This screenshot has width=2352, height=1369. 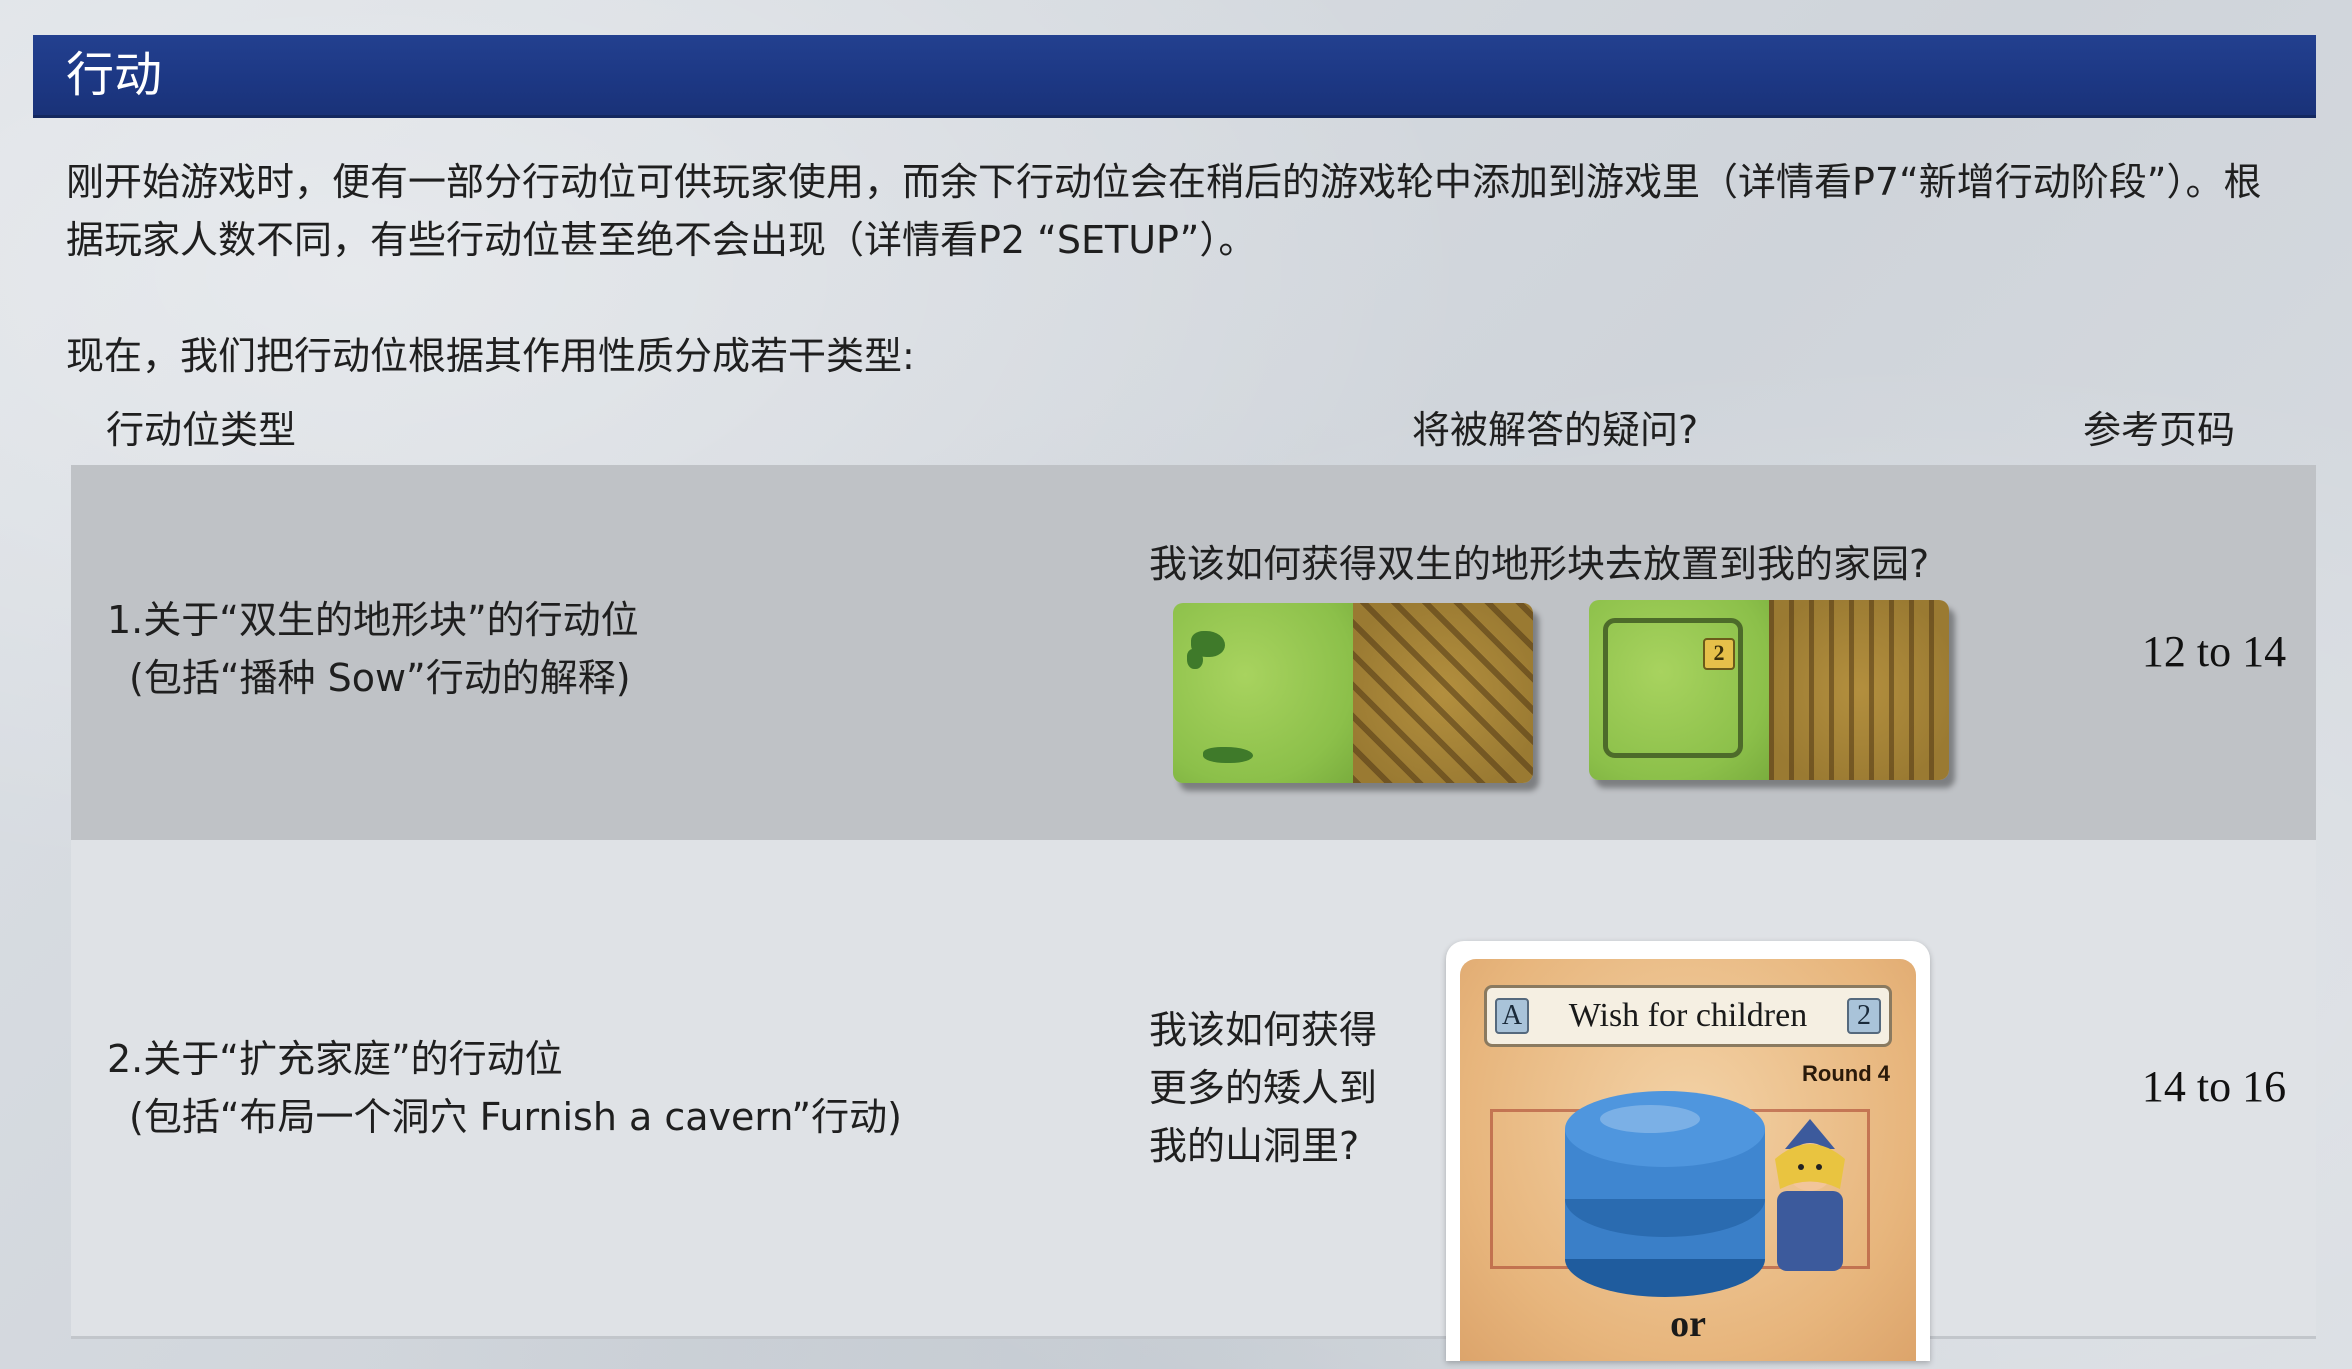 What do you see at coordinates (1688, 1324) in the screenshot?
I see `card-or-label: or` at bounding box center [1688, 1324].